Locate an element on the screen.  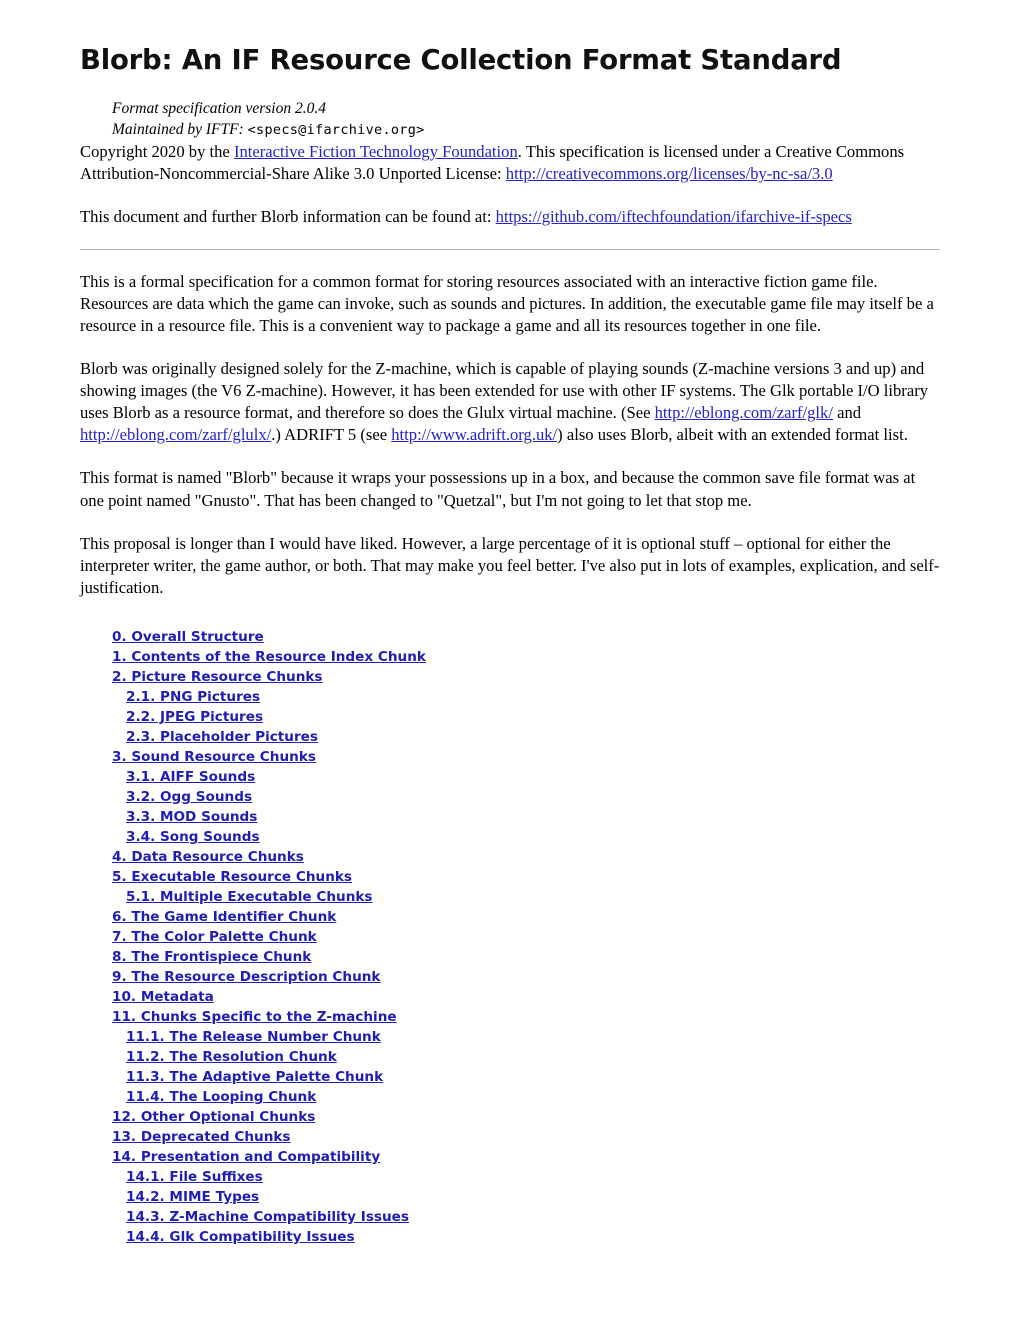
toc-link-9: 3.3. MOD Sounds is located at coordinates (191, 817).